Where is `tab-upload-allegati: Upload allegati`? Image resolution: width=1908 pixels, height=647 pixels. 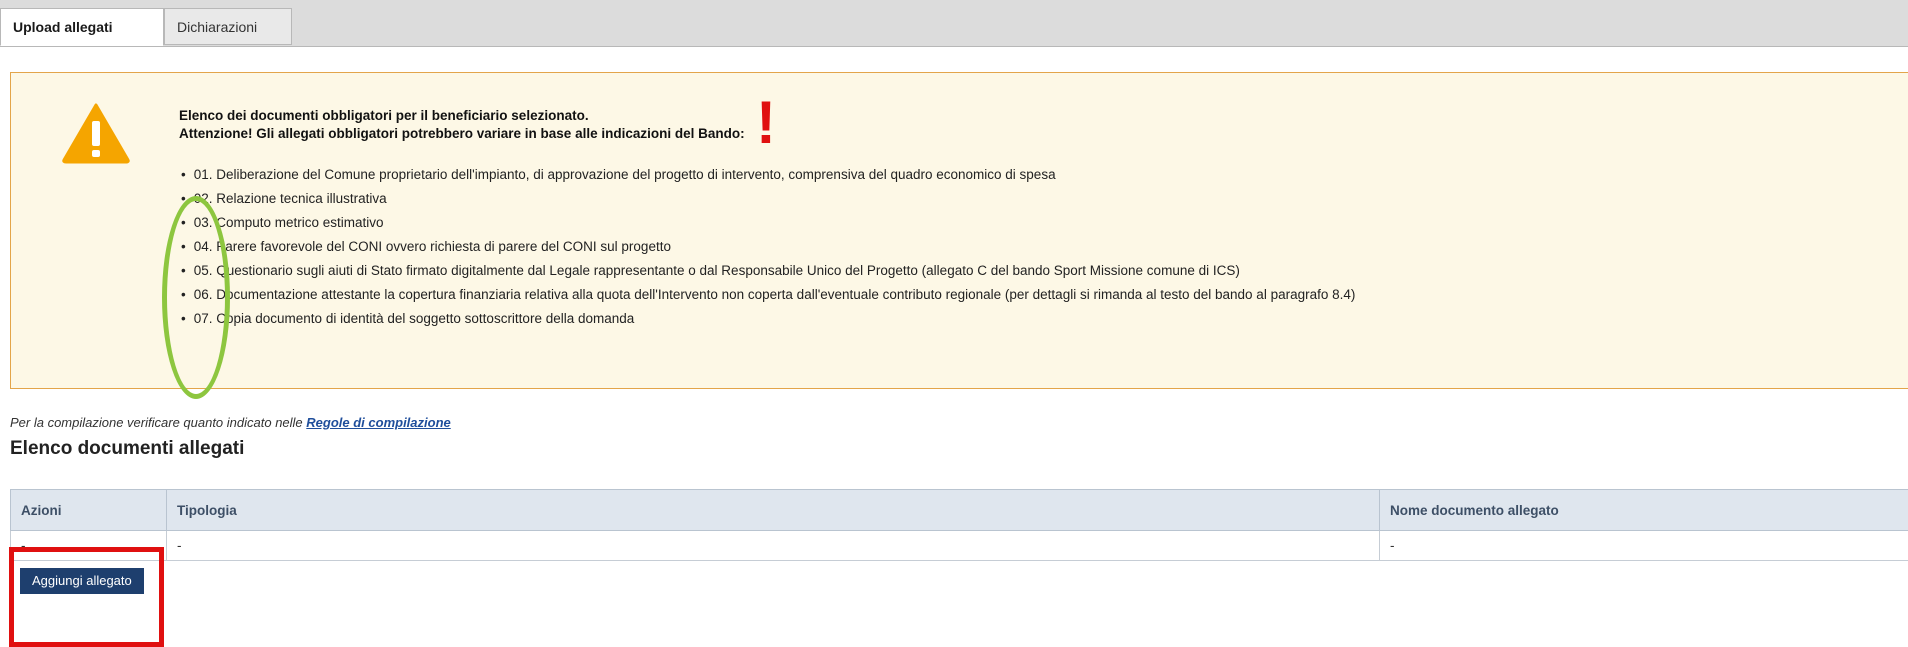
tab-upload-allegati: Upload allegati is located at coordinates (82, 27).